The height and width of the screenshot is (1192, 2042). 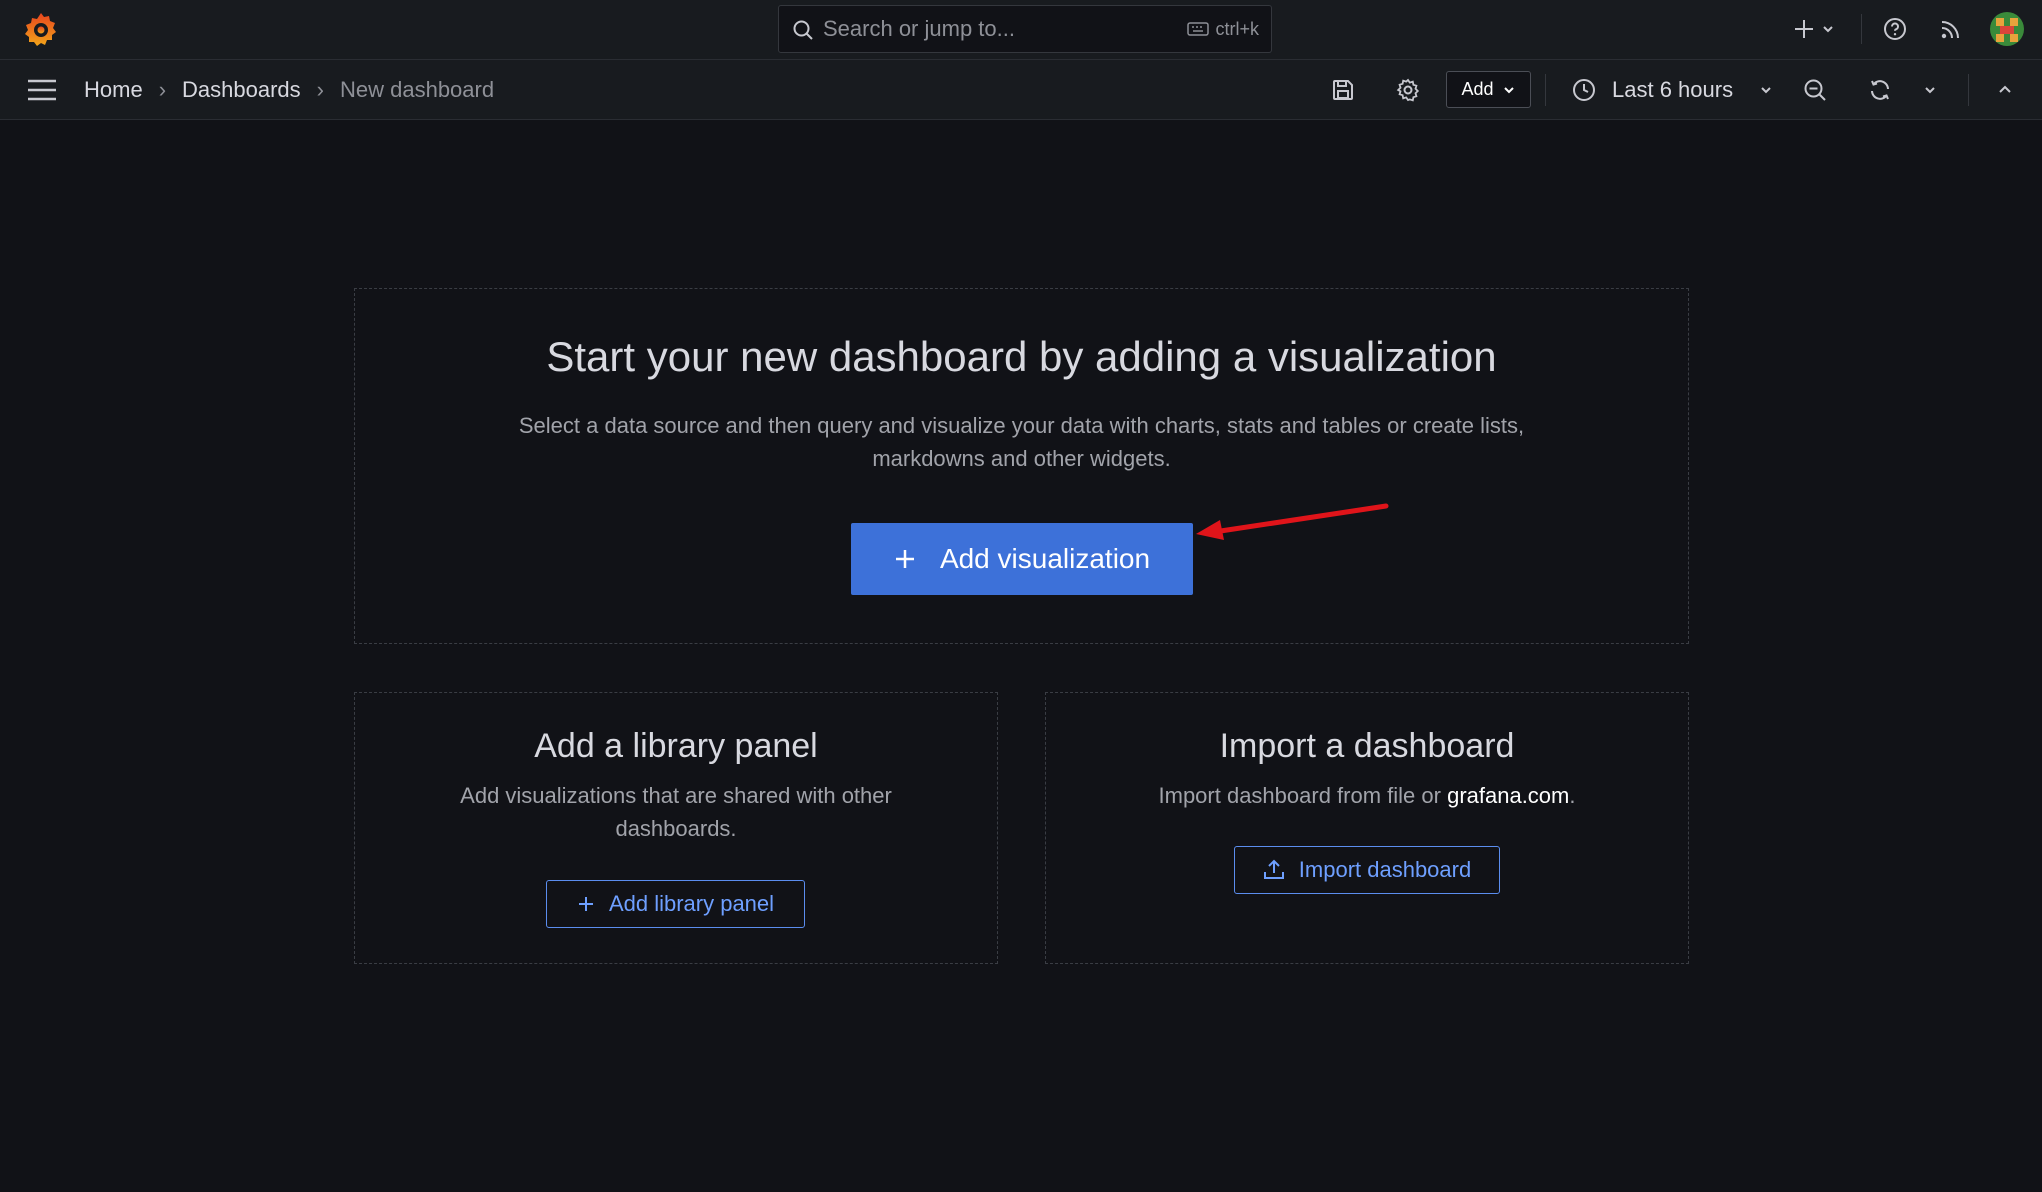 What do you see at coordinates (1198, 29) in the screenshot?
I see `keyboard-icon` at bounding box center [1198, 29].